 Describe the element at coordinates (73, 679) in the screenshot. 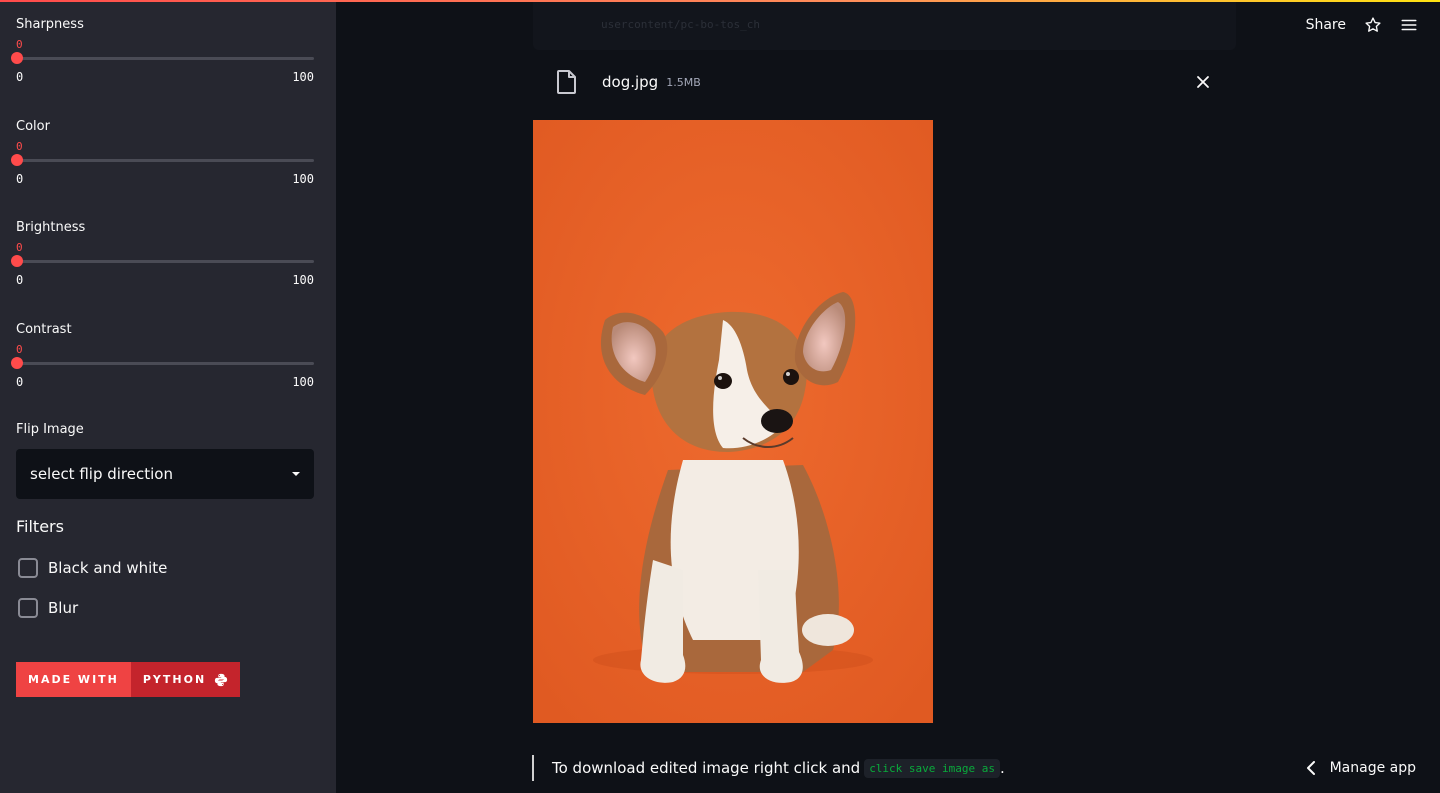

I see `badge-made-with: MADE WITH` at that location.